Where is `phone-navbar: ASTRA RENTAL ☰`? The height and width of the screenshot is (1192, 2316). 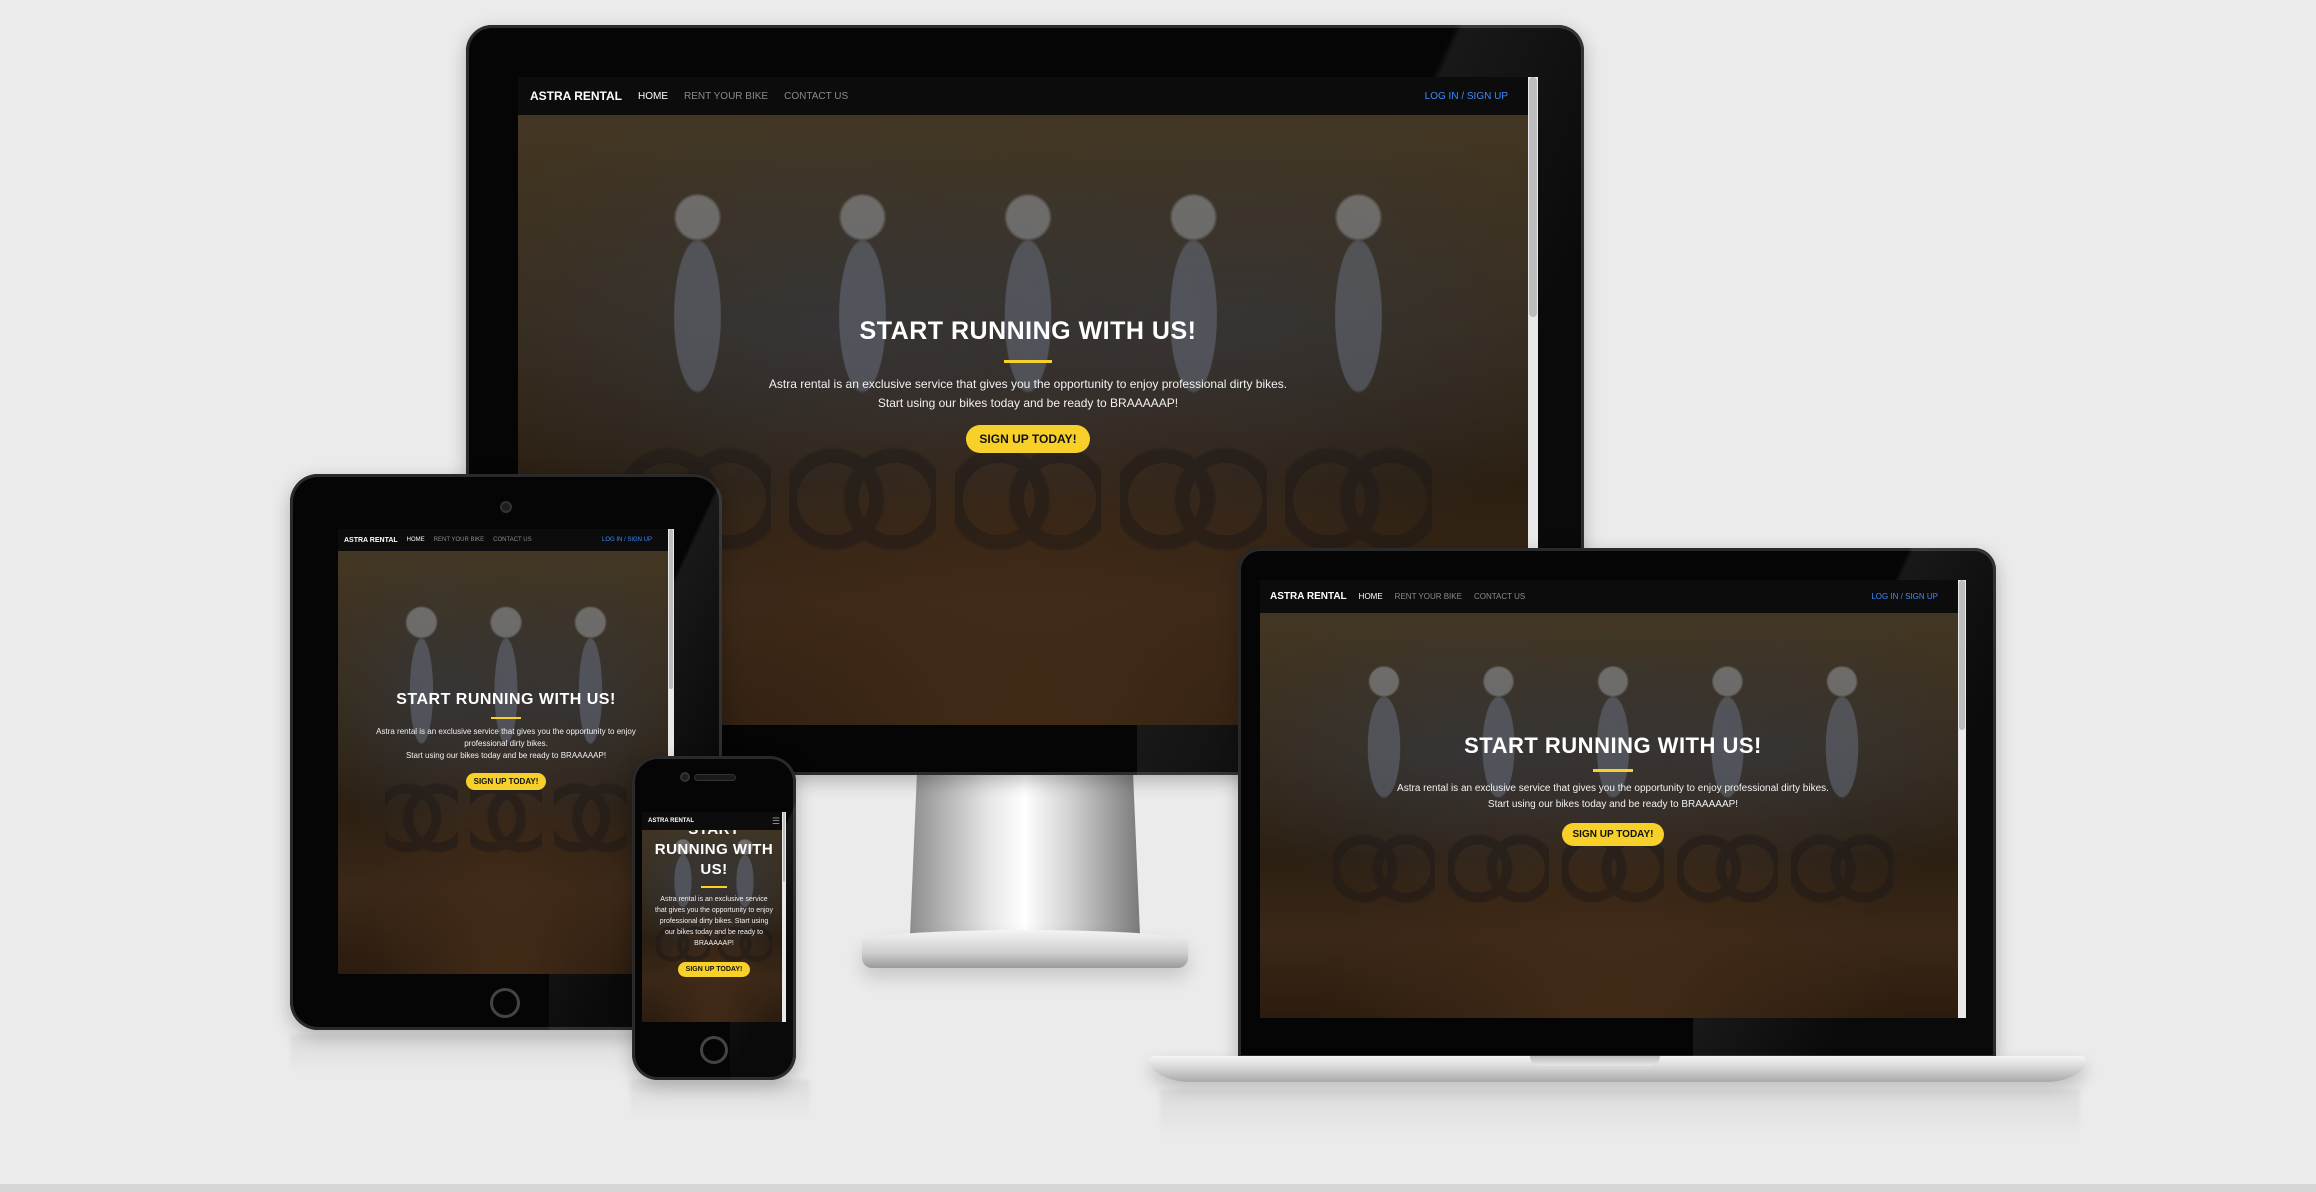
phone-navbar: ASTRA RENTAL ☰ is located at coordinates (714, 821).